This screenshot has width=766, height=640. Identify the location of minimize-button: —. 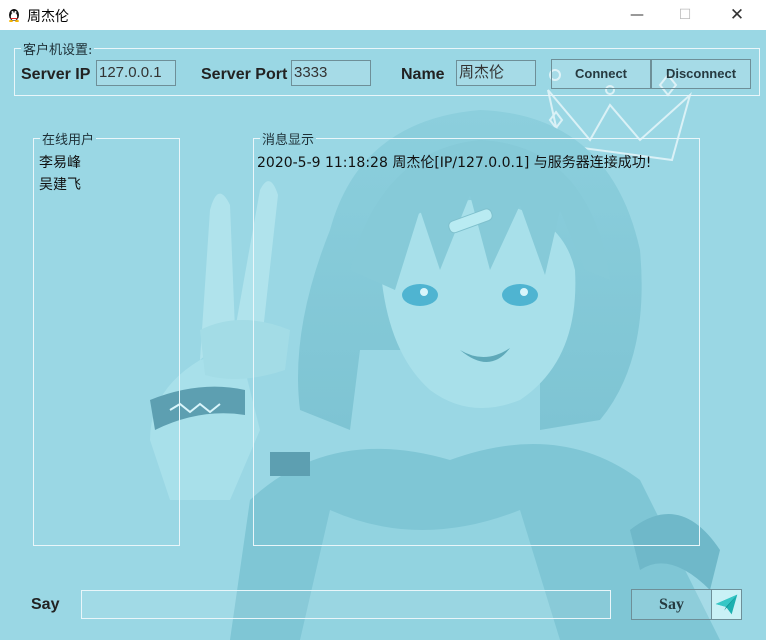
(637, 15).